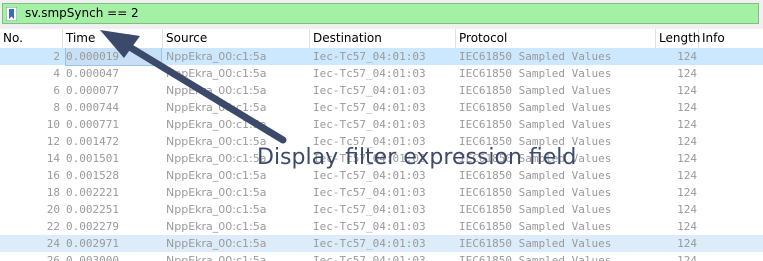 Image resolution: width=763 pixels, height=261 pixels. I want to click on cell-time: 0.002251, so click(92, 209).